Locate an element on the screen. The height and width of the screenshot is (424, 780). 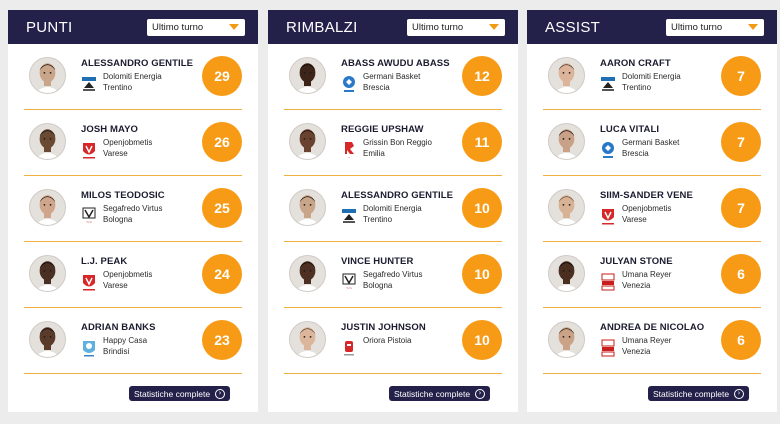
team-name-line1: Oriora Pistoia is located at coordinates (387, 340).